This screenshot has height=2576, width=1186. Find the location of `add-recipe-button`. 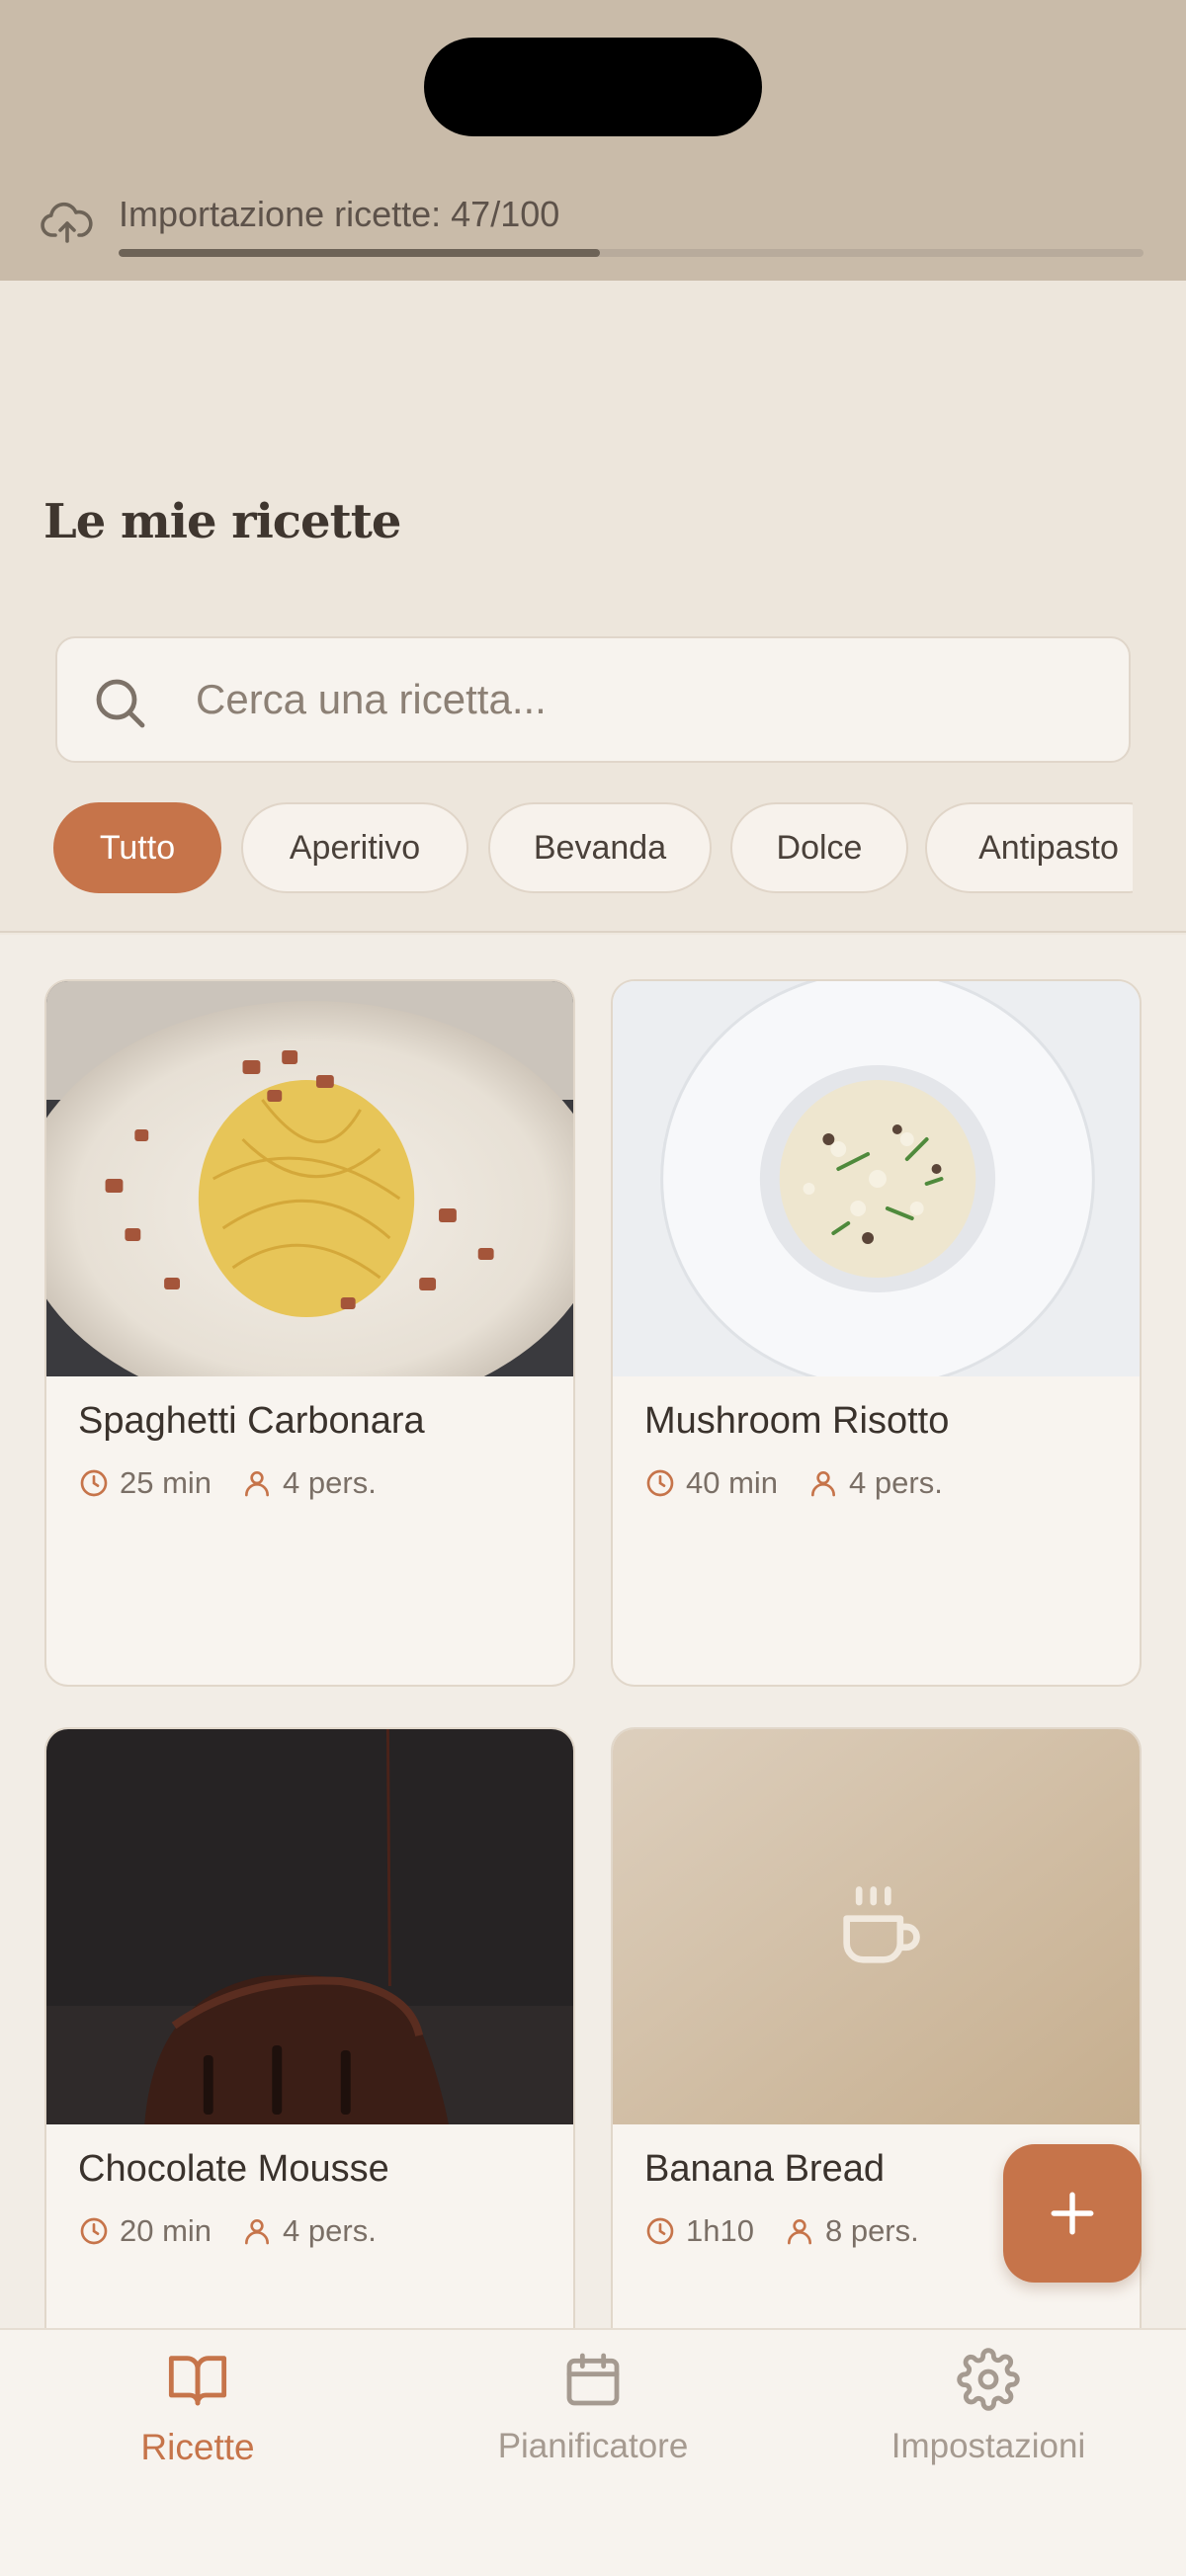

add-recipe-button is located at coordinates (1072, 2213).